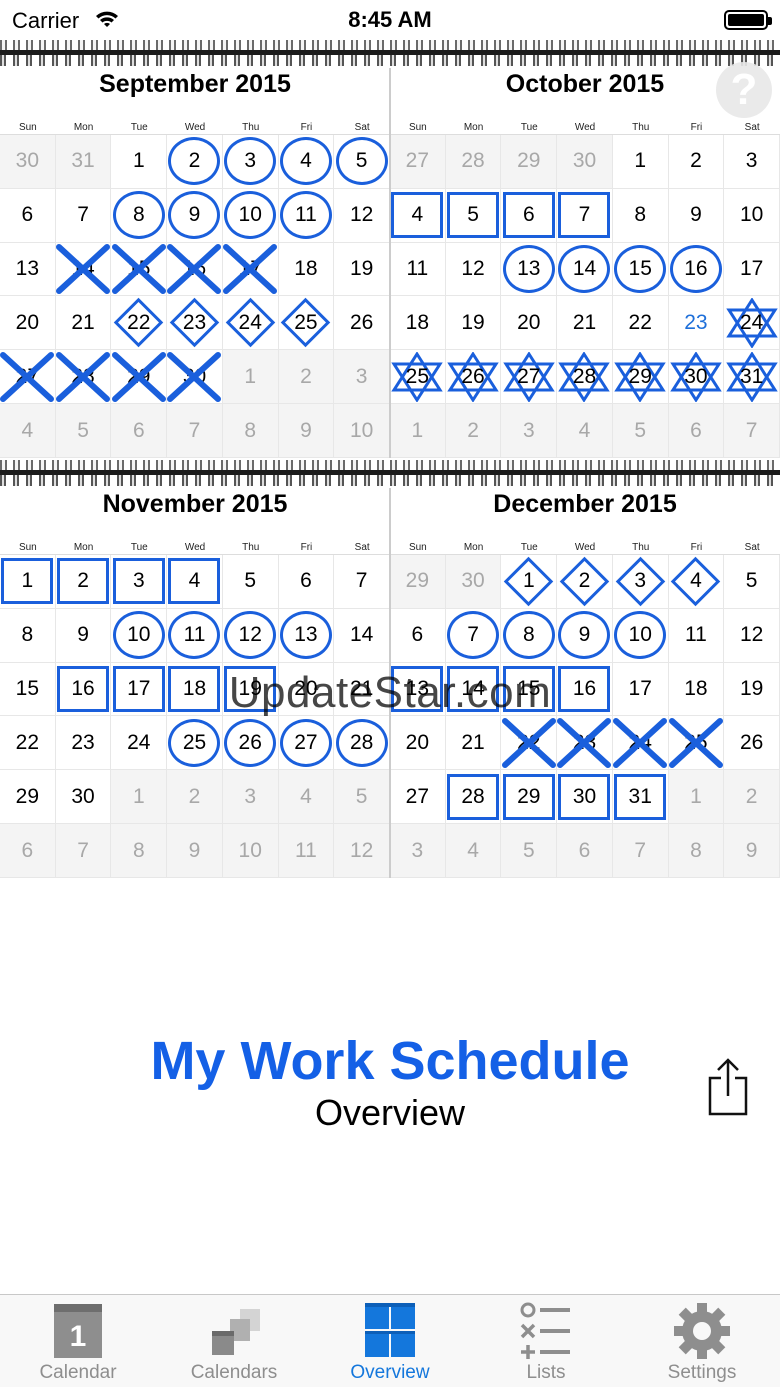 Image resolution: width=780 pixels, height=1387 pixels. What do you see at coordinates (28, 635) in the screenshot?
I see `day-cell: 8` at bounding box center [28, 635].